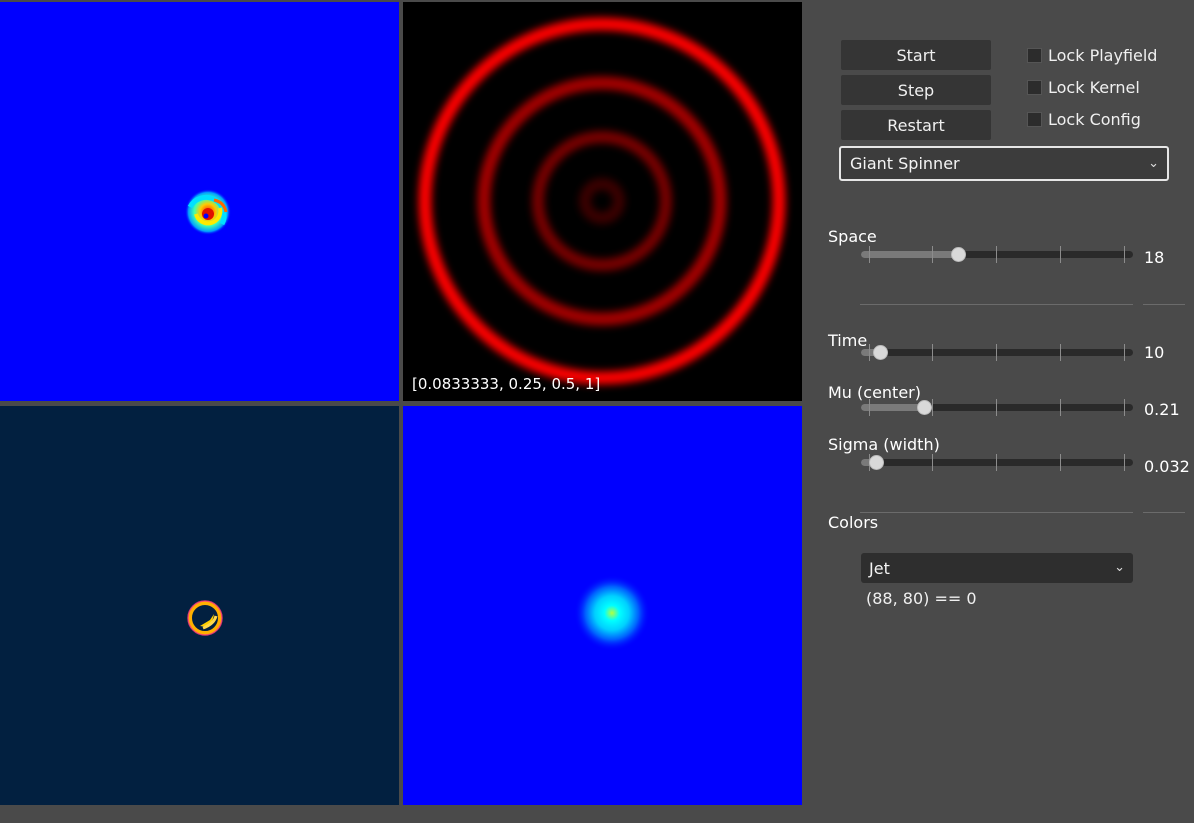 The width and height of the screenshot is (1194, 823). I want to click on colormap-value: Jet, so click(879, 568).